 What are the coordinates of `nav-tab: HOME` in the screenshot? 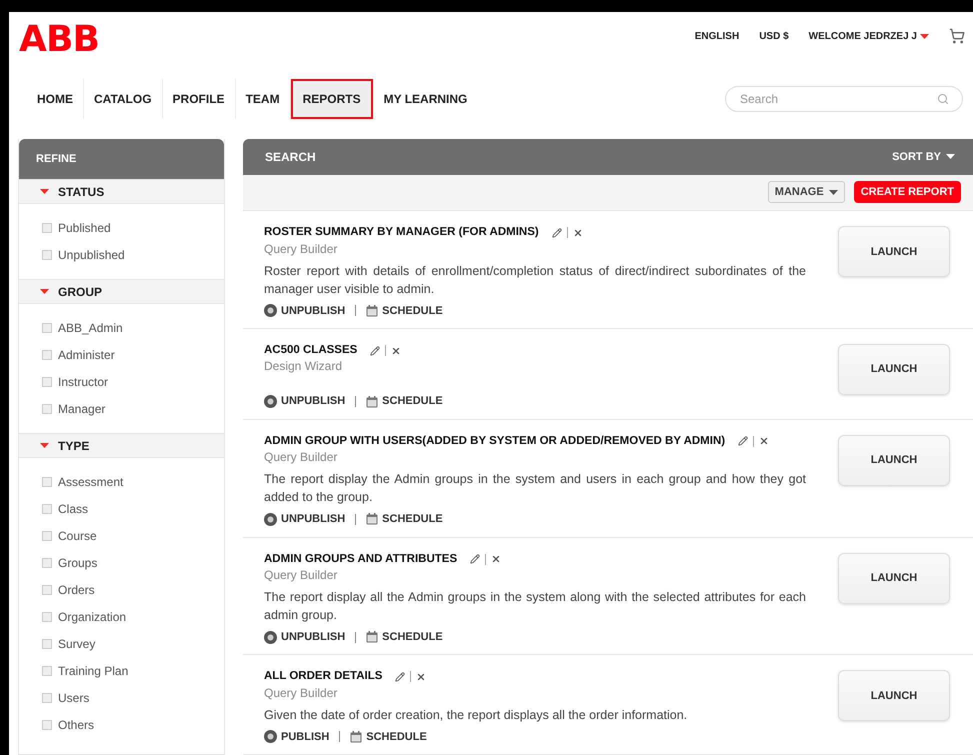 It's located at (55, 99).